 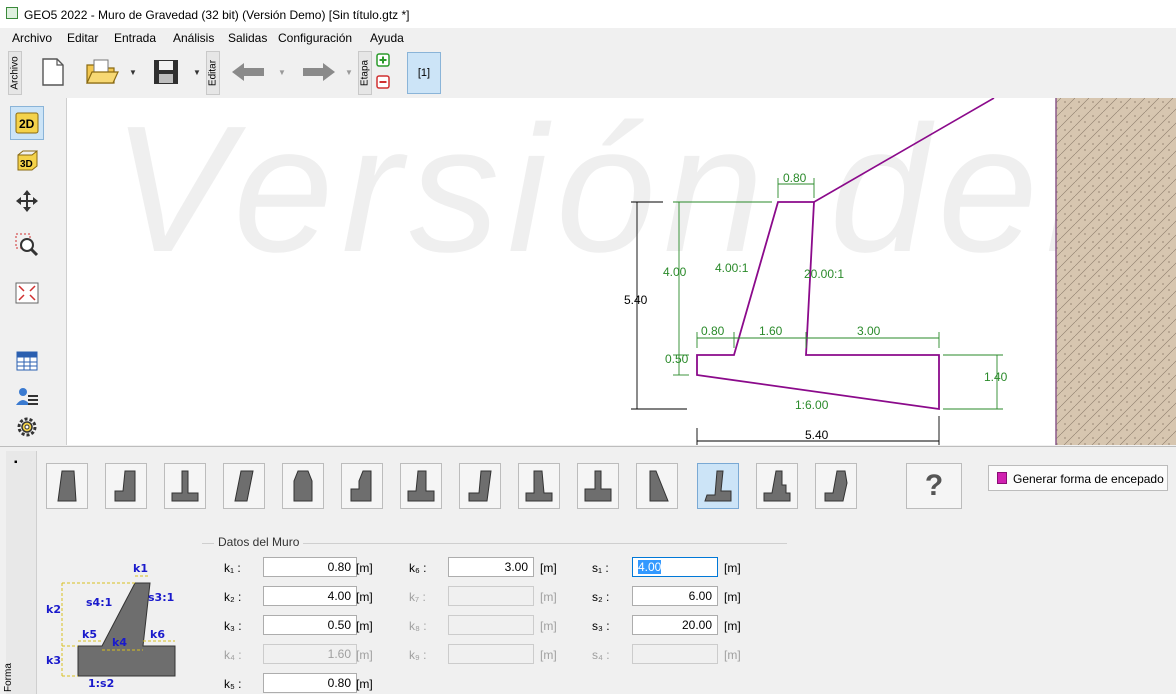 I want to click on k8-unit: [m], so click(x=548, y=626).